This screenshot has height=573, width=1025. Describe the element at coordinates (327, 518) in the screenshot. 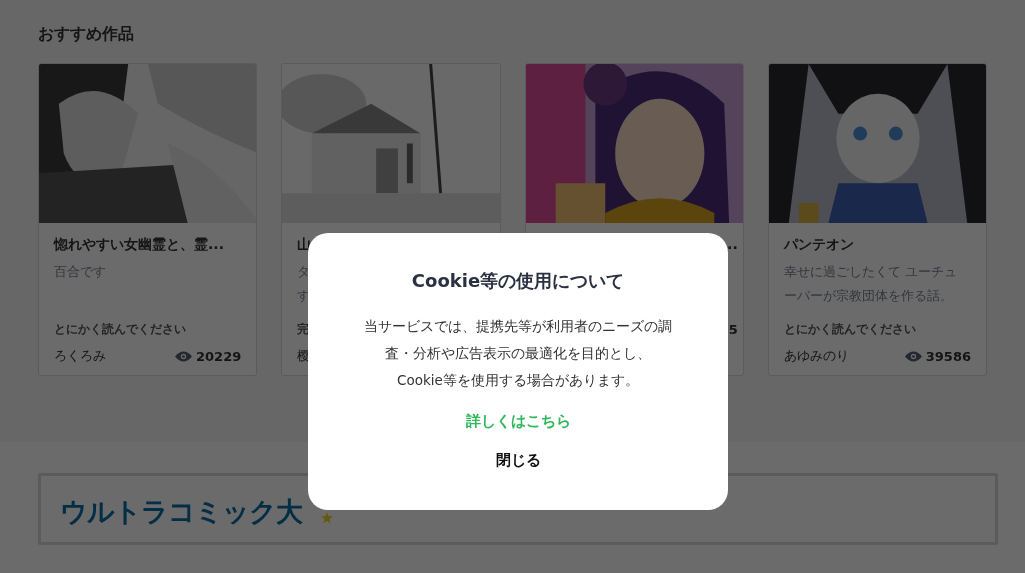

I see `star-icon` at that location.